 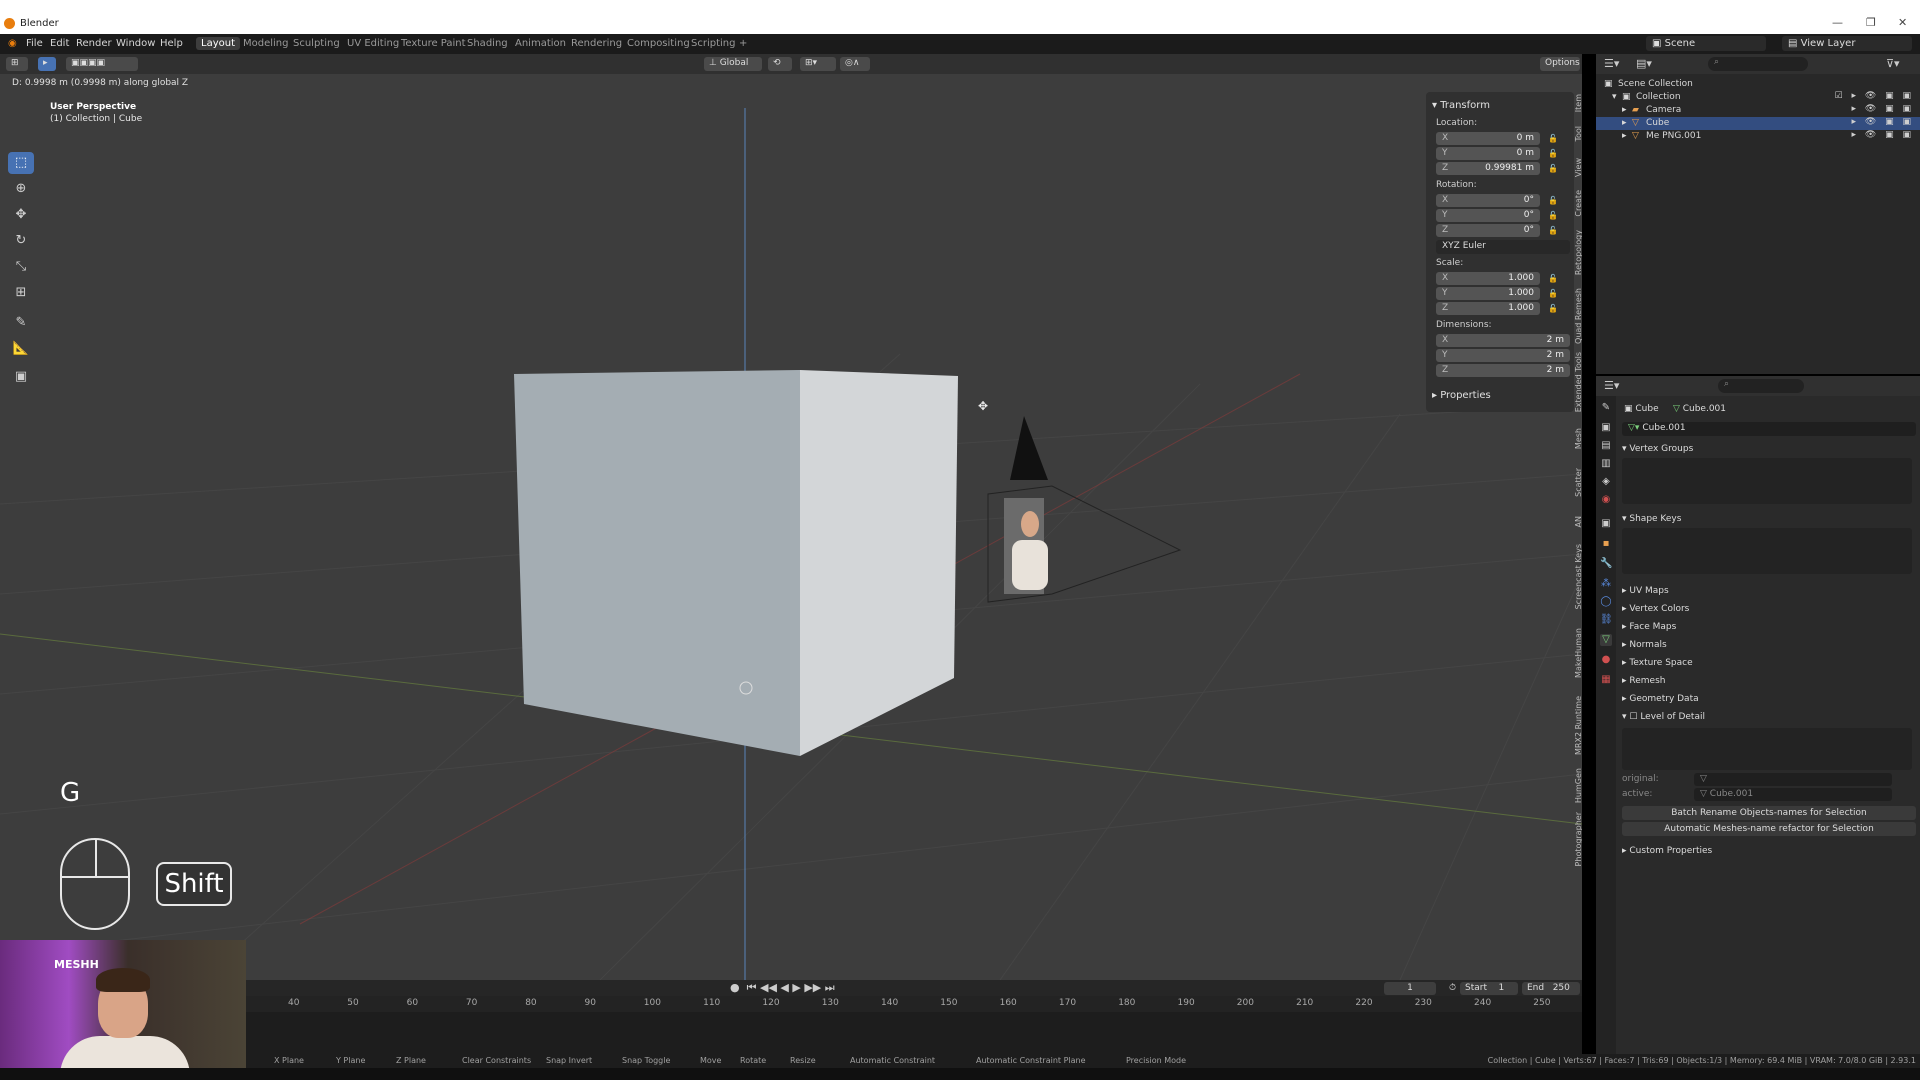 I want to click on workspace-tab-layout: Layout, so click(x=218, y=43).